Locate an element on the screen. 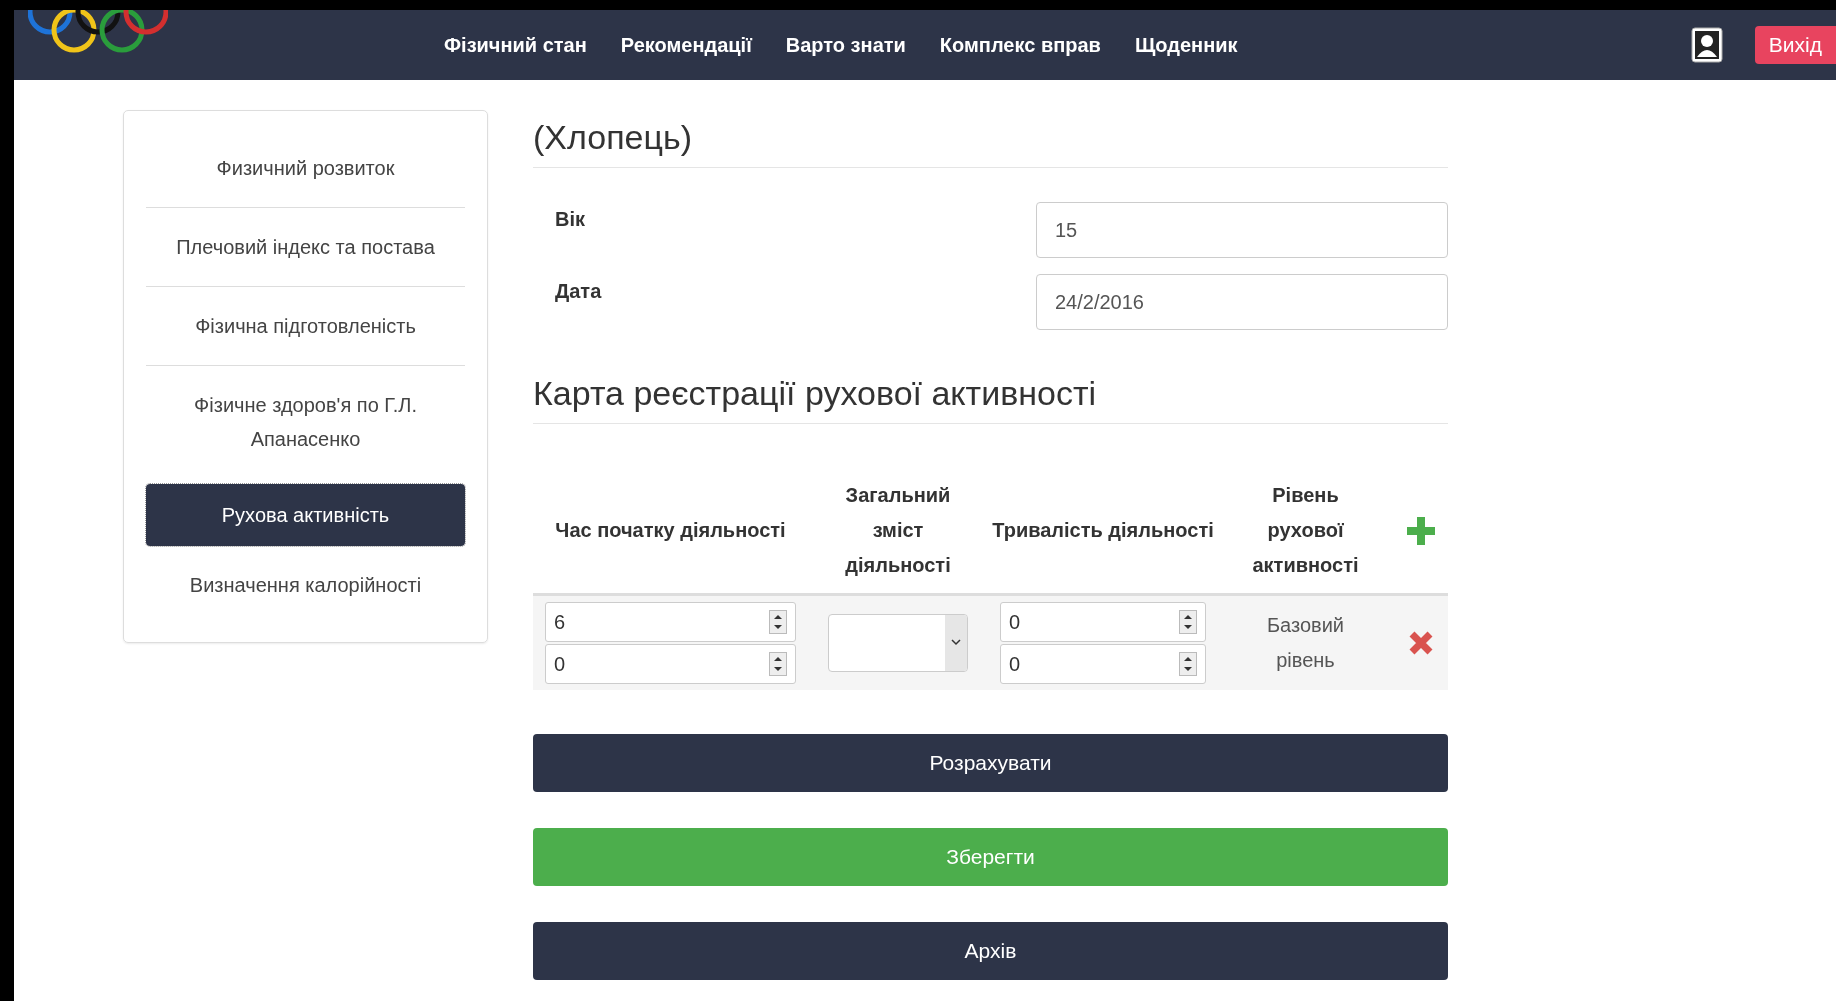 The width and height of the screenshot is (1836, 1001). nav-link: Рекомендації is located at coordinates (686, 45).